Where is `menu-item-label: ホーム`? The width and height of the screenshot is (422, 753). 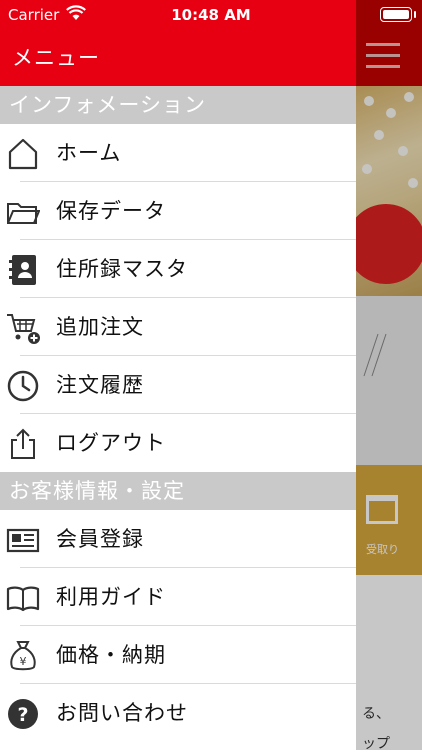 menu-item-label: ホーム is located at coordinates (89, 153).